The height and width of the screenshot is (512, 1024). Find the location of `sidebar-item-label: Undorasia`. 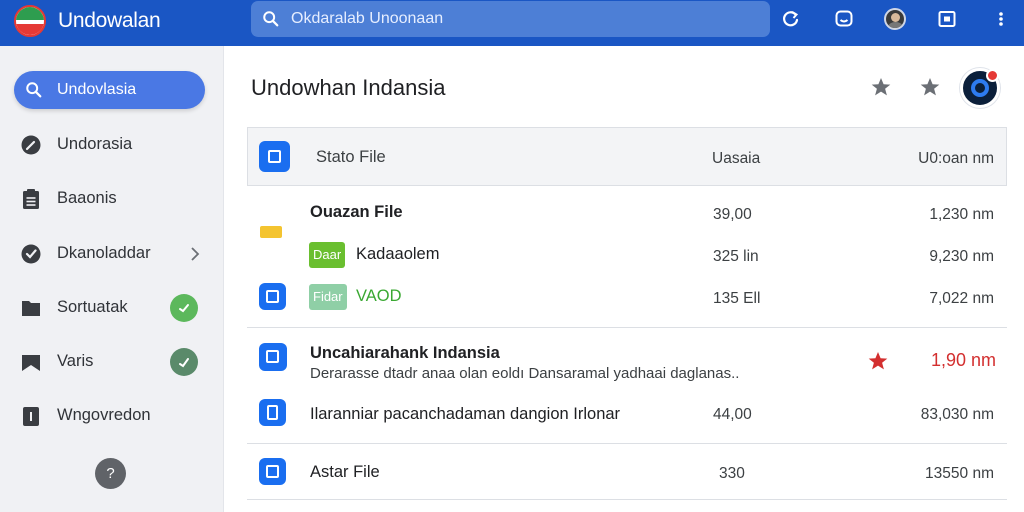

sidebar-item-label: Undorasia is located at coordinates (95, 144).